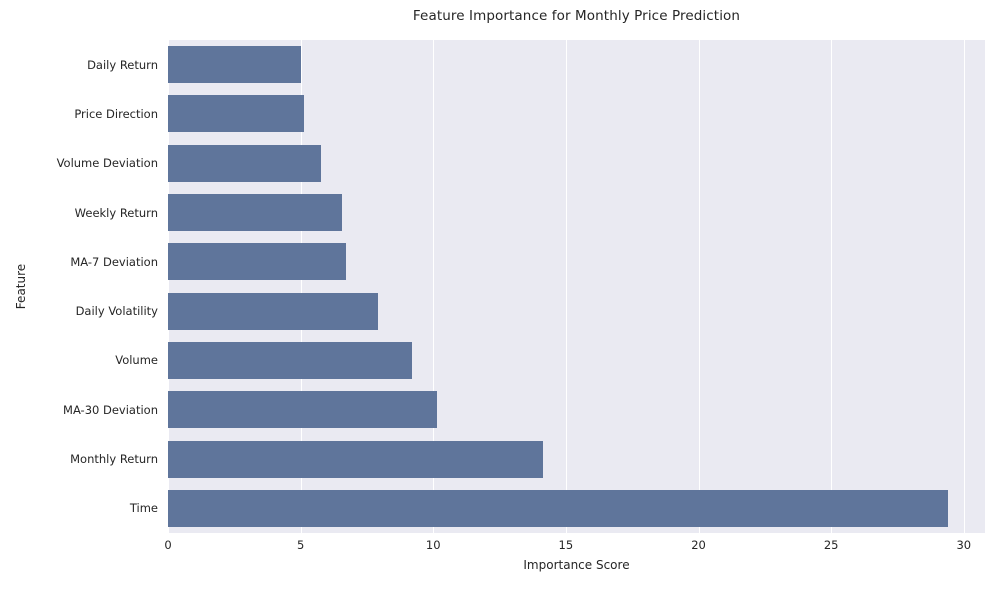 This screenshot has height=600, width=1000. Describe the element at coordinates (964, 545) in the screenshot. I see `x-tick-label: 30` at that location.